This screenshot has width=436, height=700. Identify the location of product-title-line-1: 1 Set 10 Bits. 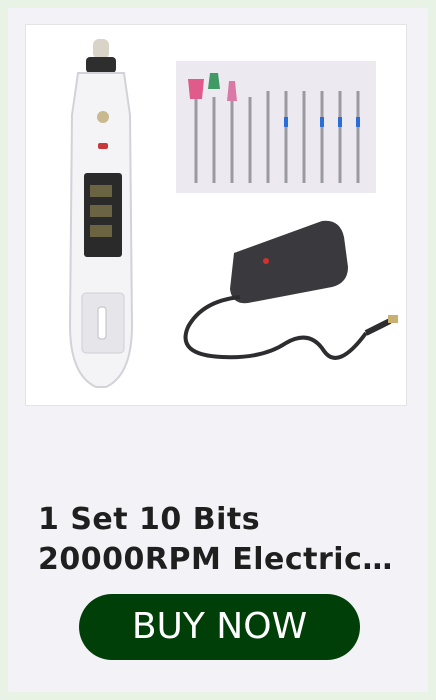
(149, 519).